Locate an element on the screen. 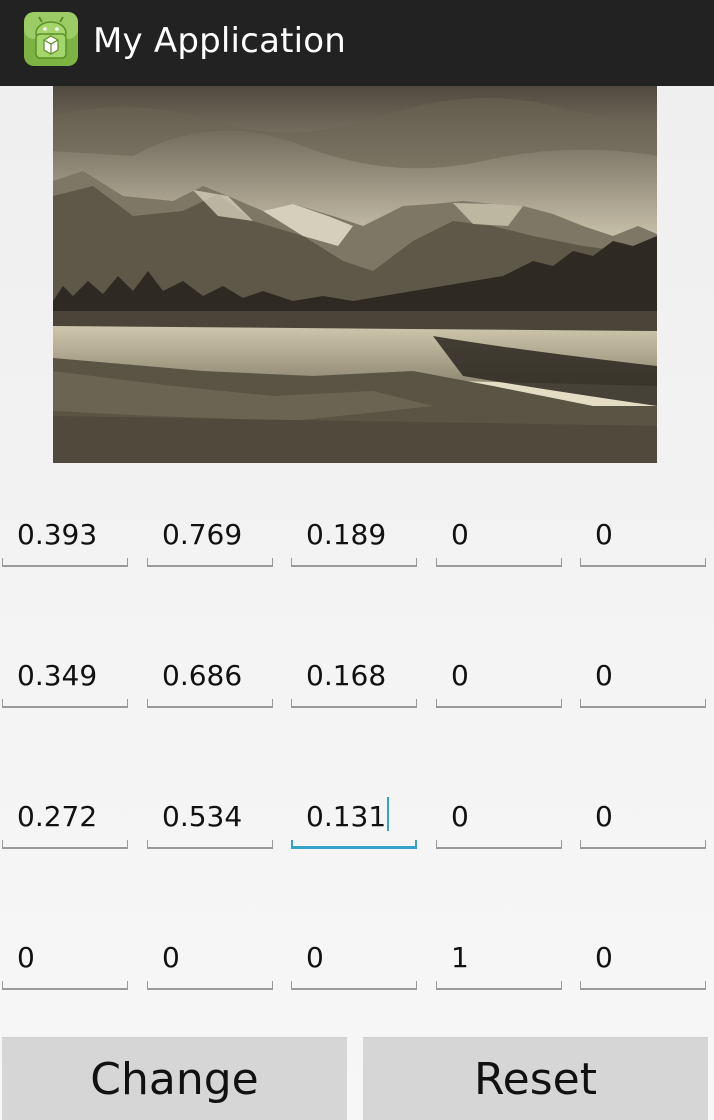 This screenshot has height=1120, width=714. matrix-cell-value: 0.189 is located at coordinates (346, 534).